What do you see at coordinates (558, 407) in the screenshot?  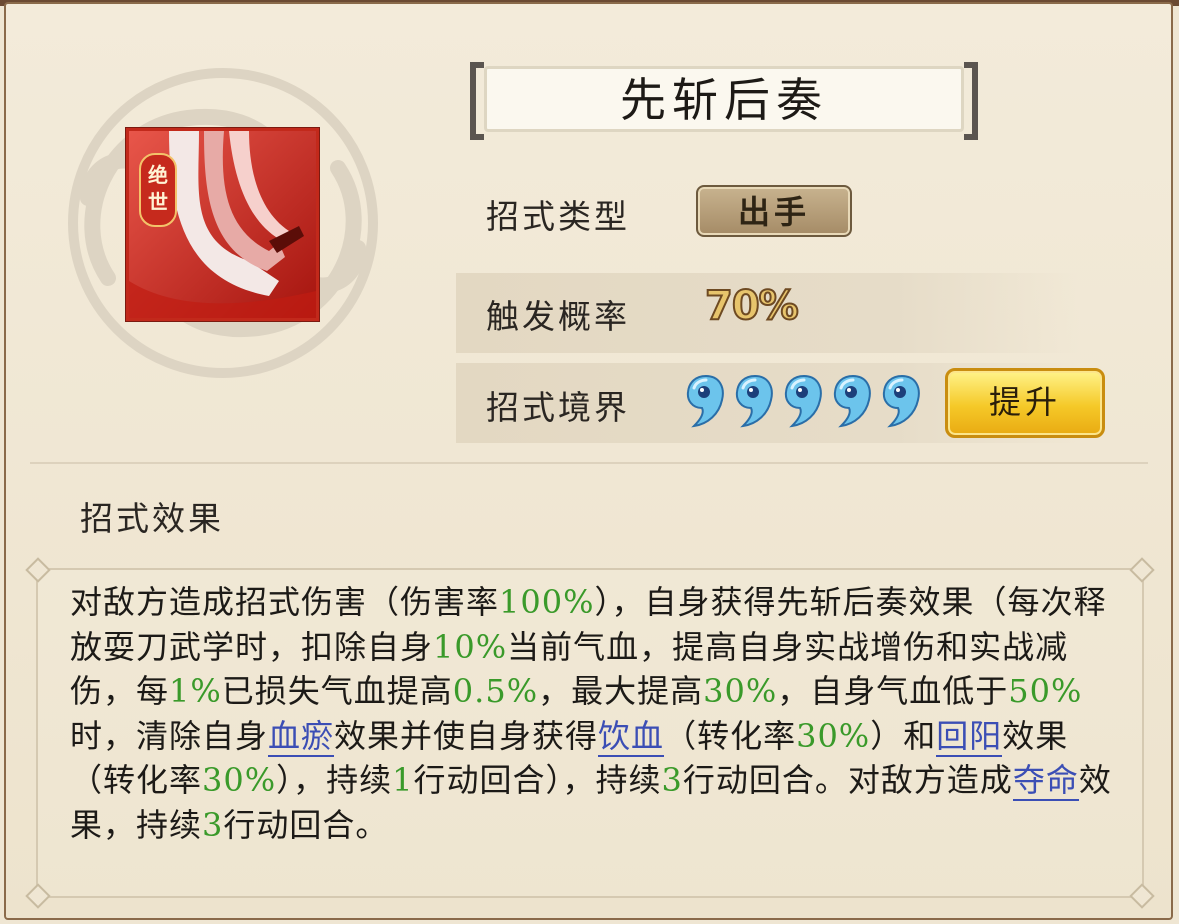 I see `level-label: 招式境界` at bounding box center [558, 407].